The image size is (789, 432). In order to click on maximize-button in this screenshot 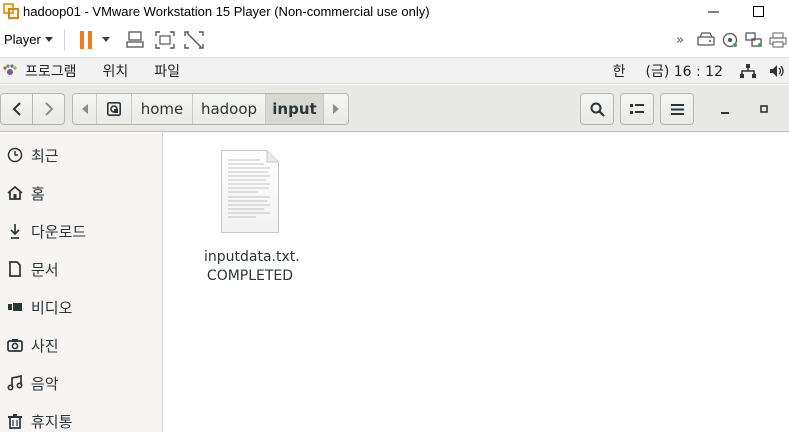, I will do `click(758, 11)`.